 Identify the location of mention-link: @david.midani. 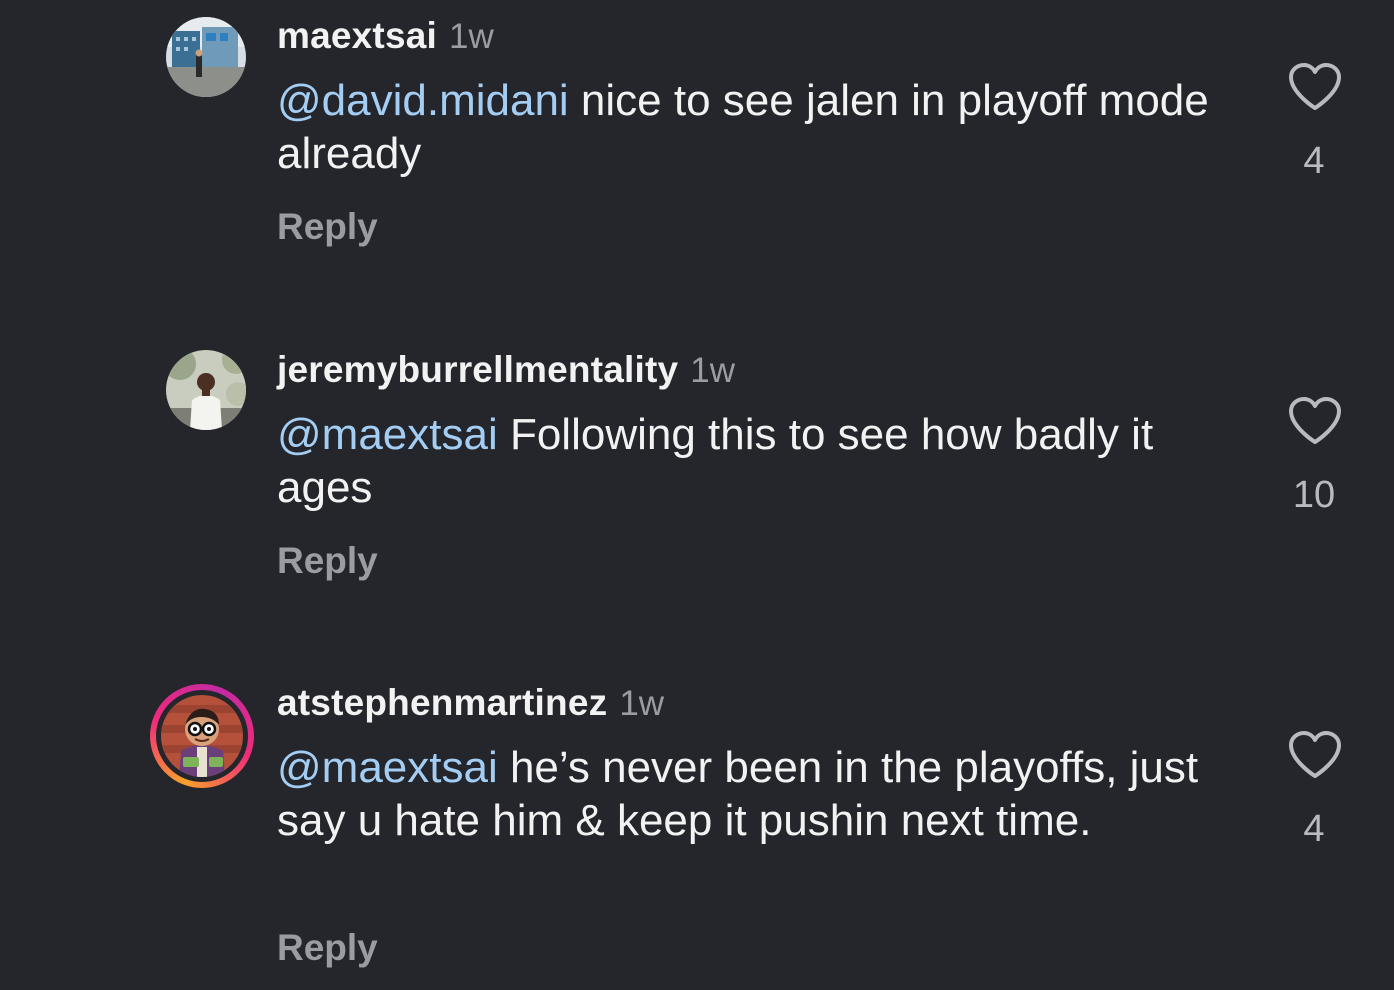
(423, 100).